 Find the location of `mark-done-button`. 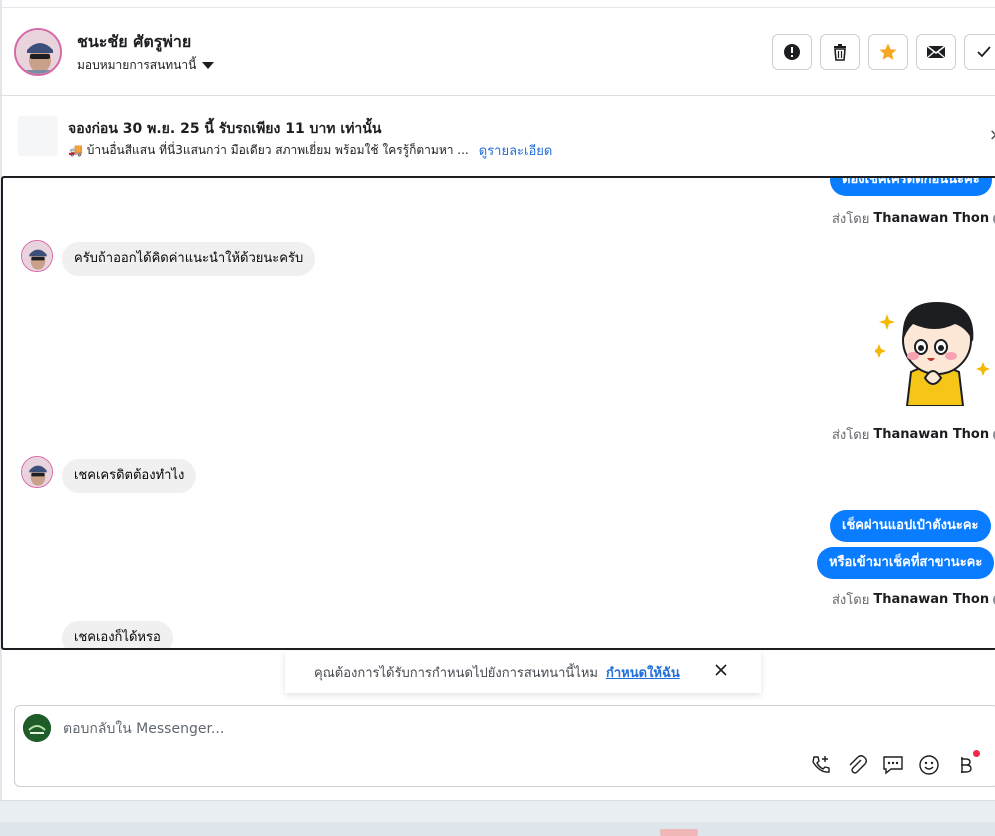

mark-done-button is located at coordinates (979, 52).